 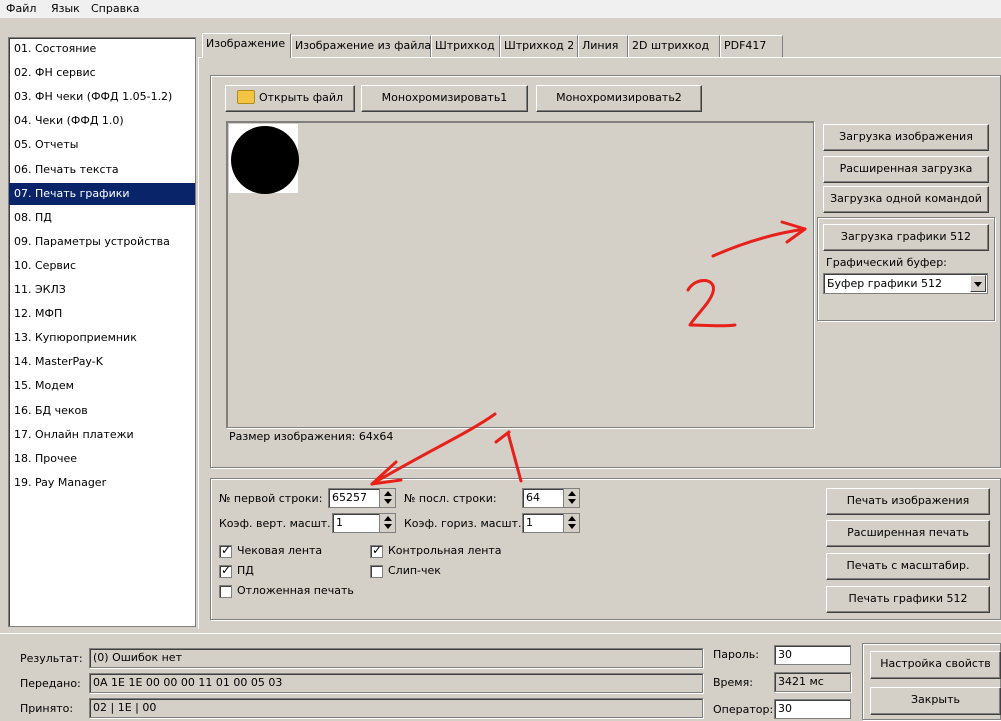 I want to click on arrow-1-annotation, so click(x=446, y=449).